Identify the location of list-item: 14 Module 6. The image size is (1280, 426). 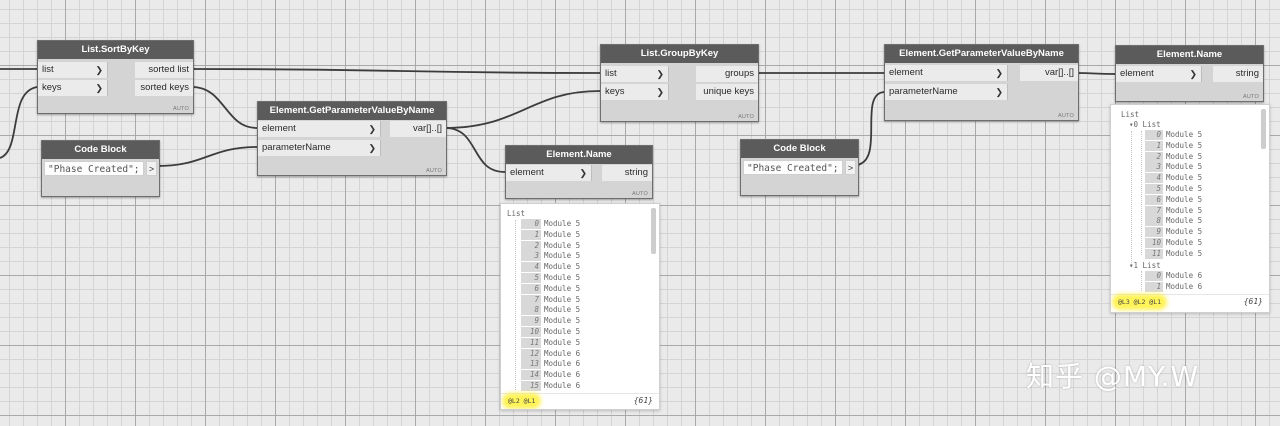
(551, 375).